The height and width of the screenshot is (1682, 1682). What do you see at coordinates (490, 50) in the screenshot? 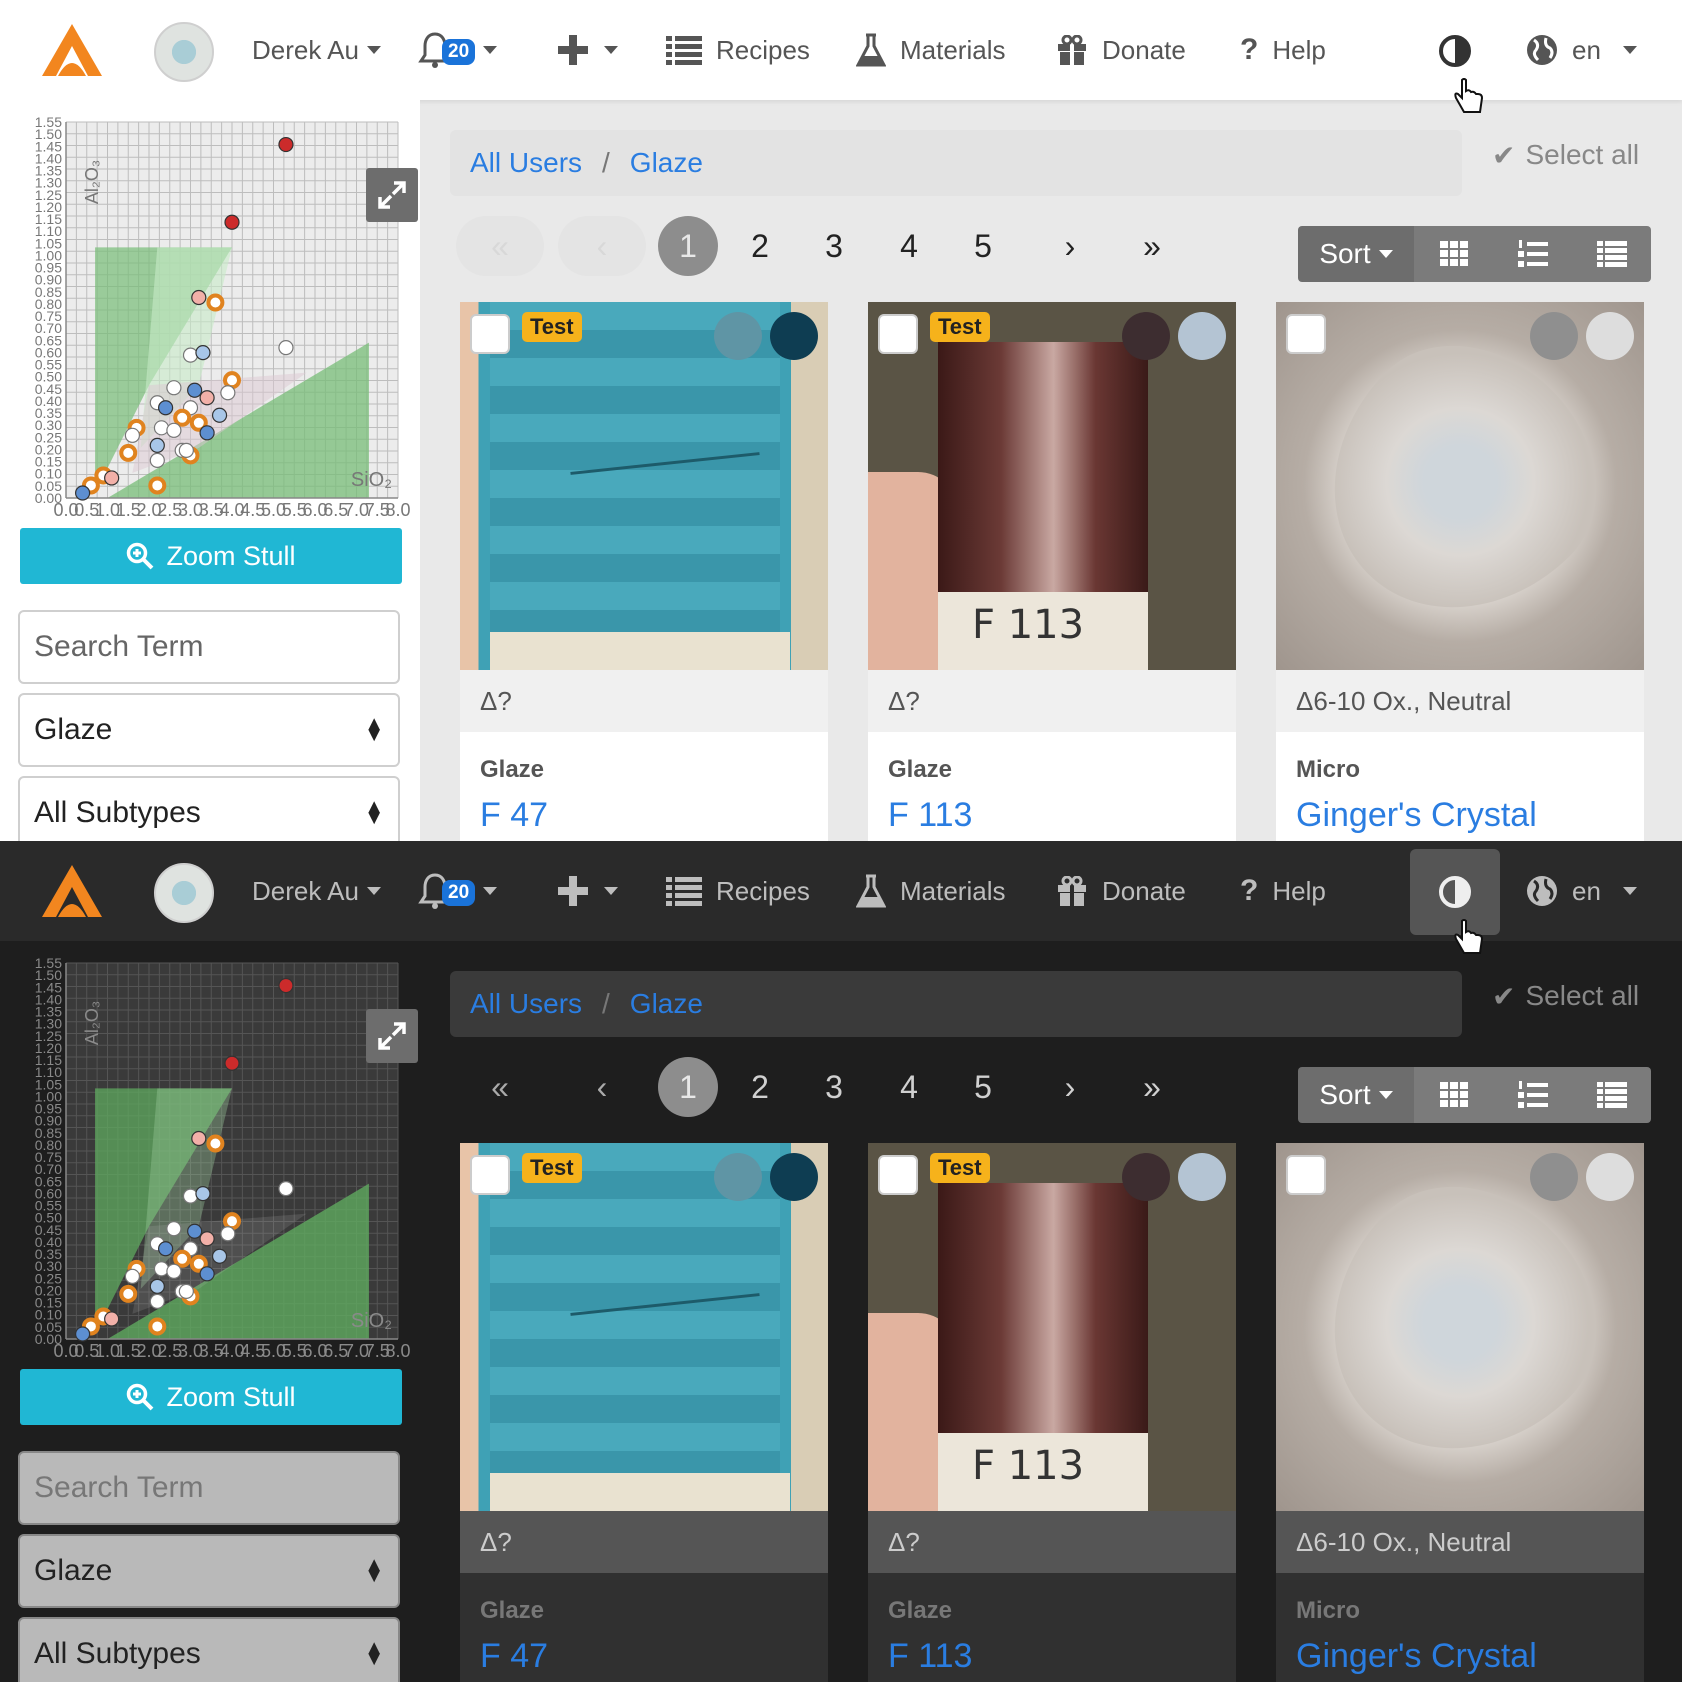
I see `chevron-down-icon` at bounding box center [490, 50].